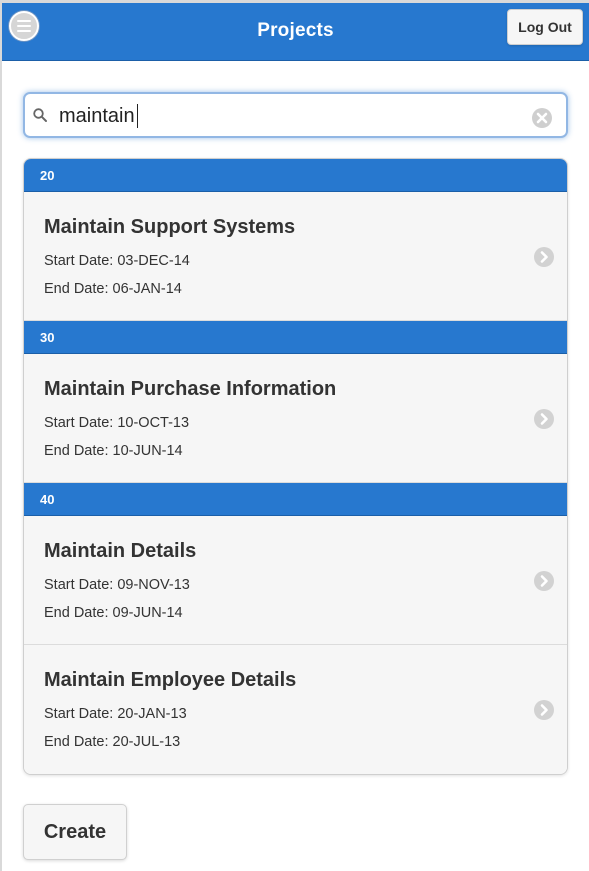 The width and height of the screenshot is (589, 871). Describe the element at coordinates (170, 680) in the screenshot. I see `project-title: Maintain Employee Details` at that location.